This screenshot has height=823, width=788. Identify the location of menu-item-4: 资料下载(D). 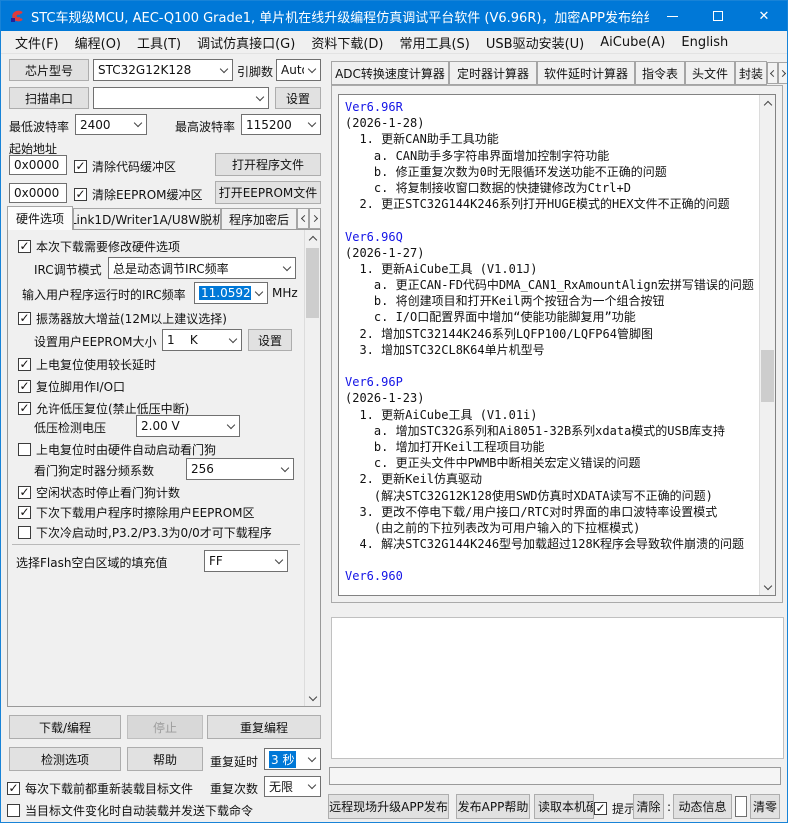
(347, 42).